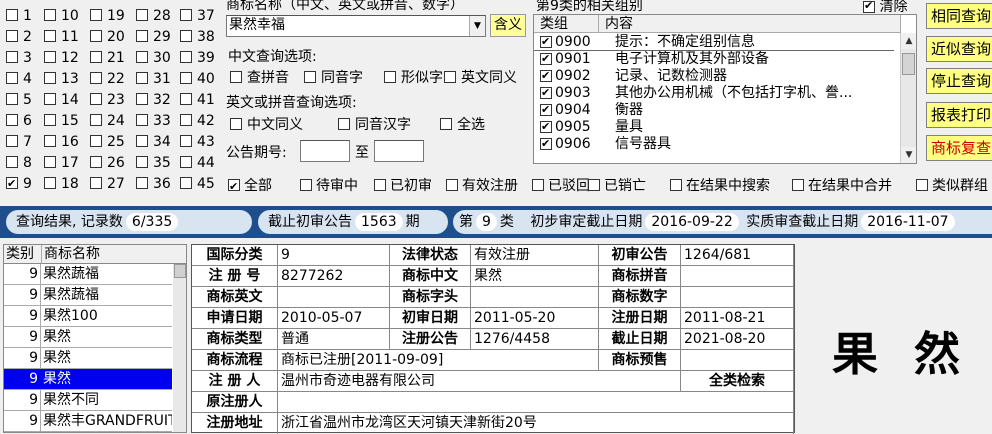 The height and width of the screenshot is (434, 992). Describe the element at coordinates (197, 121) in the screenshot. I see `class-checkbox: 42` at that location.